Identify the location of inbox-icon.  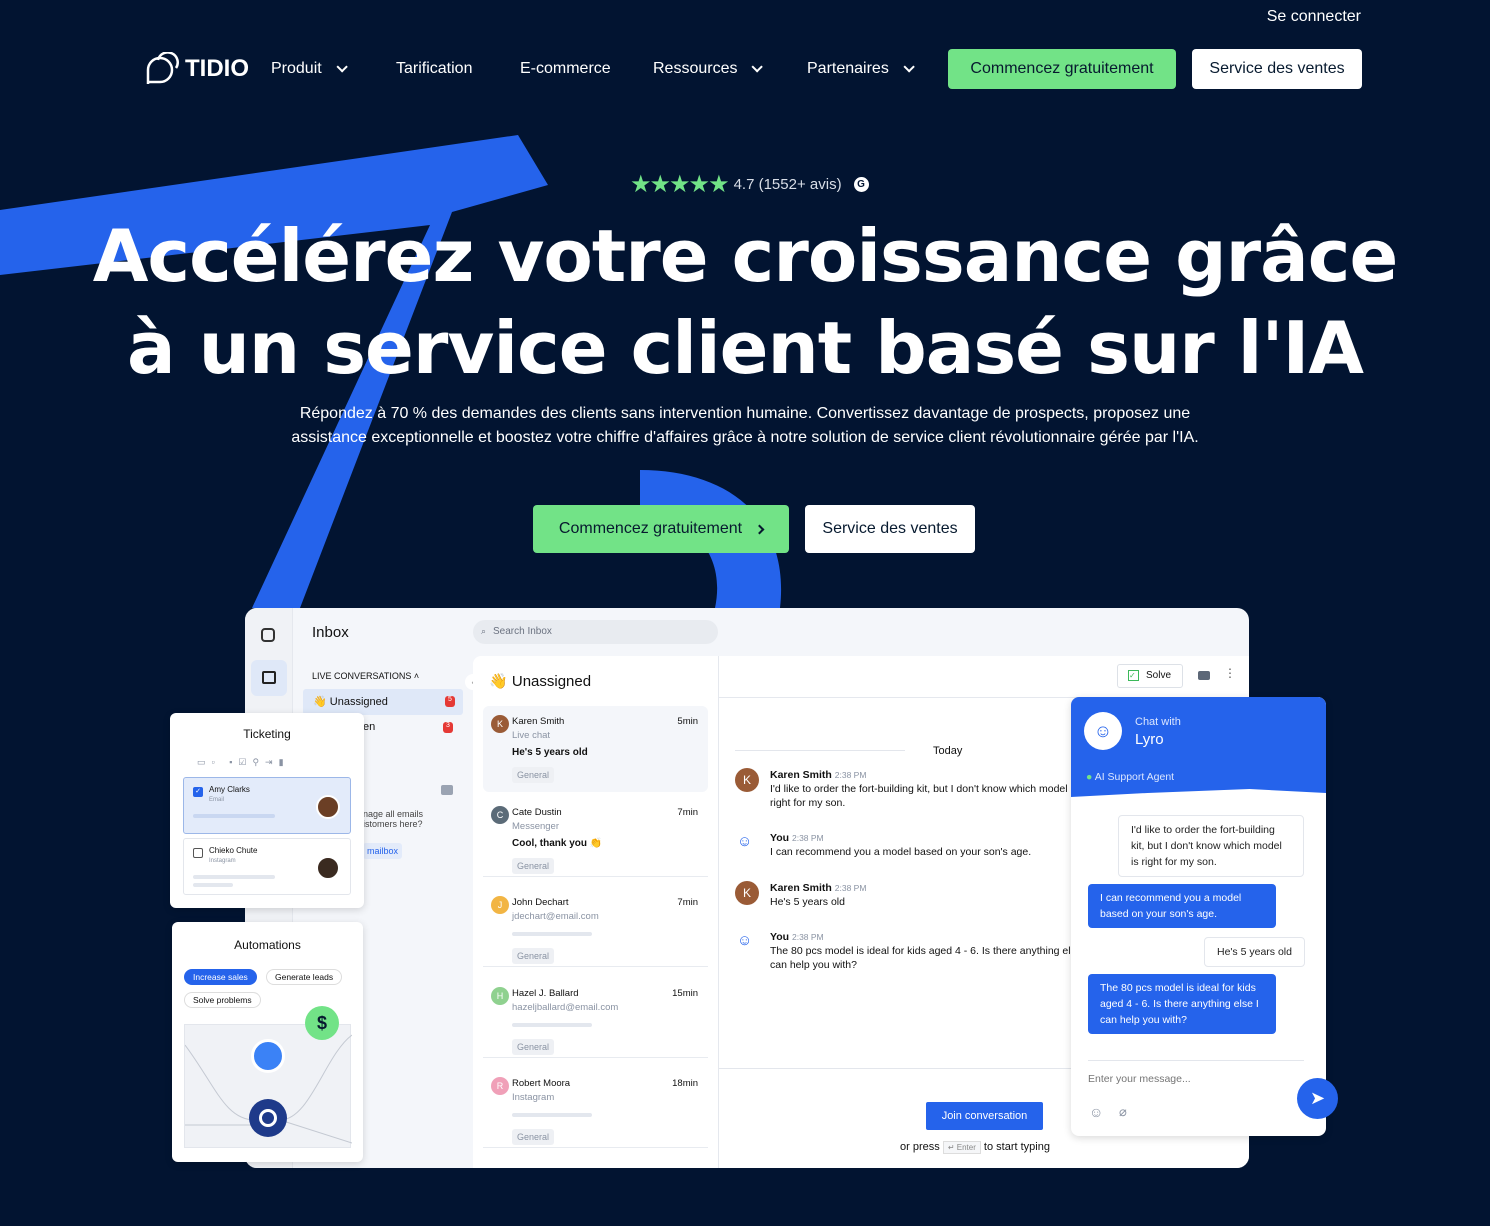
(269, 678).